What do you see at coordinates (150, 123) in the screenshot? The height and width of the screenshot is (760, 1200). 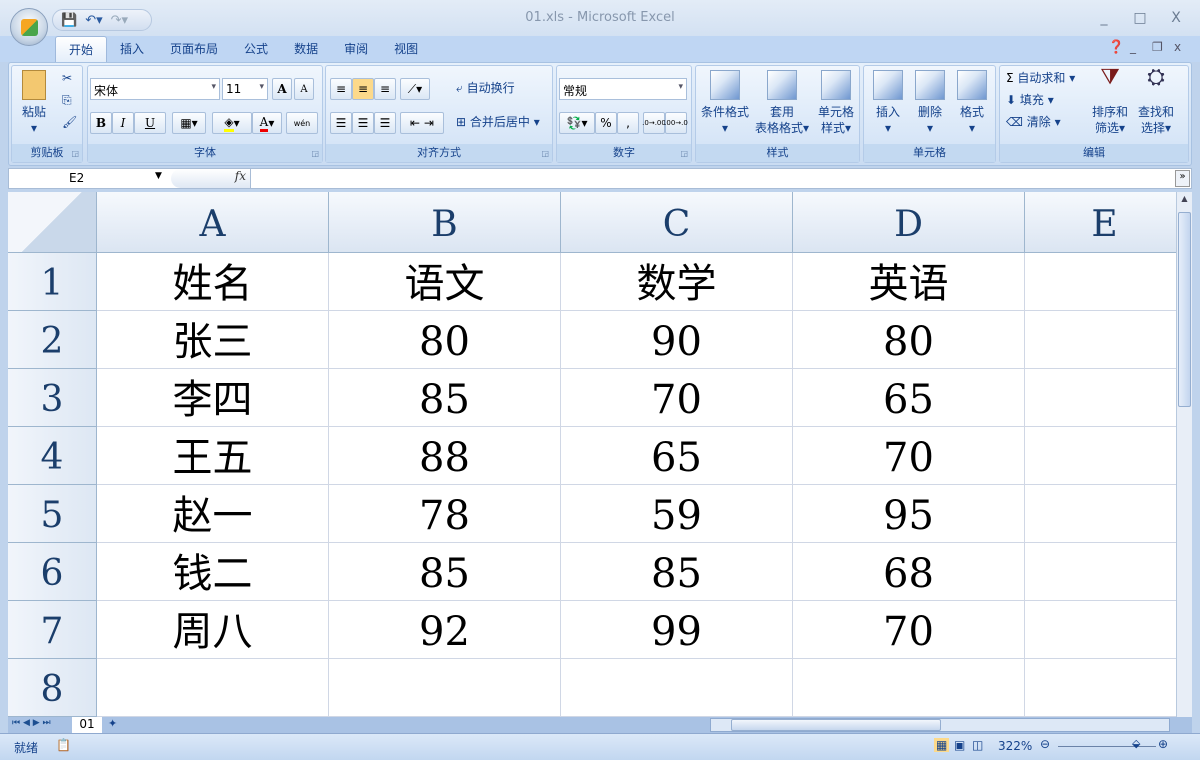 I see `underline-button: U` at bounding box center [150, 123].